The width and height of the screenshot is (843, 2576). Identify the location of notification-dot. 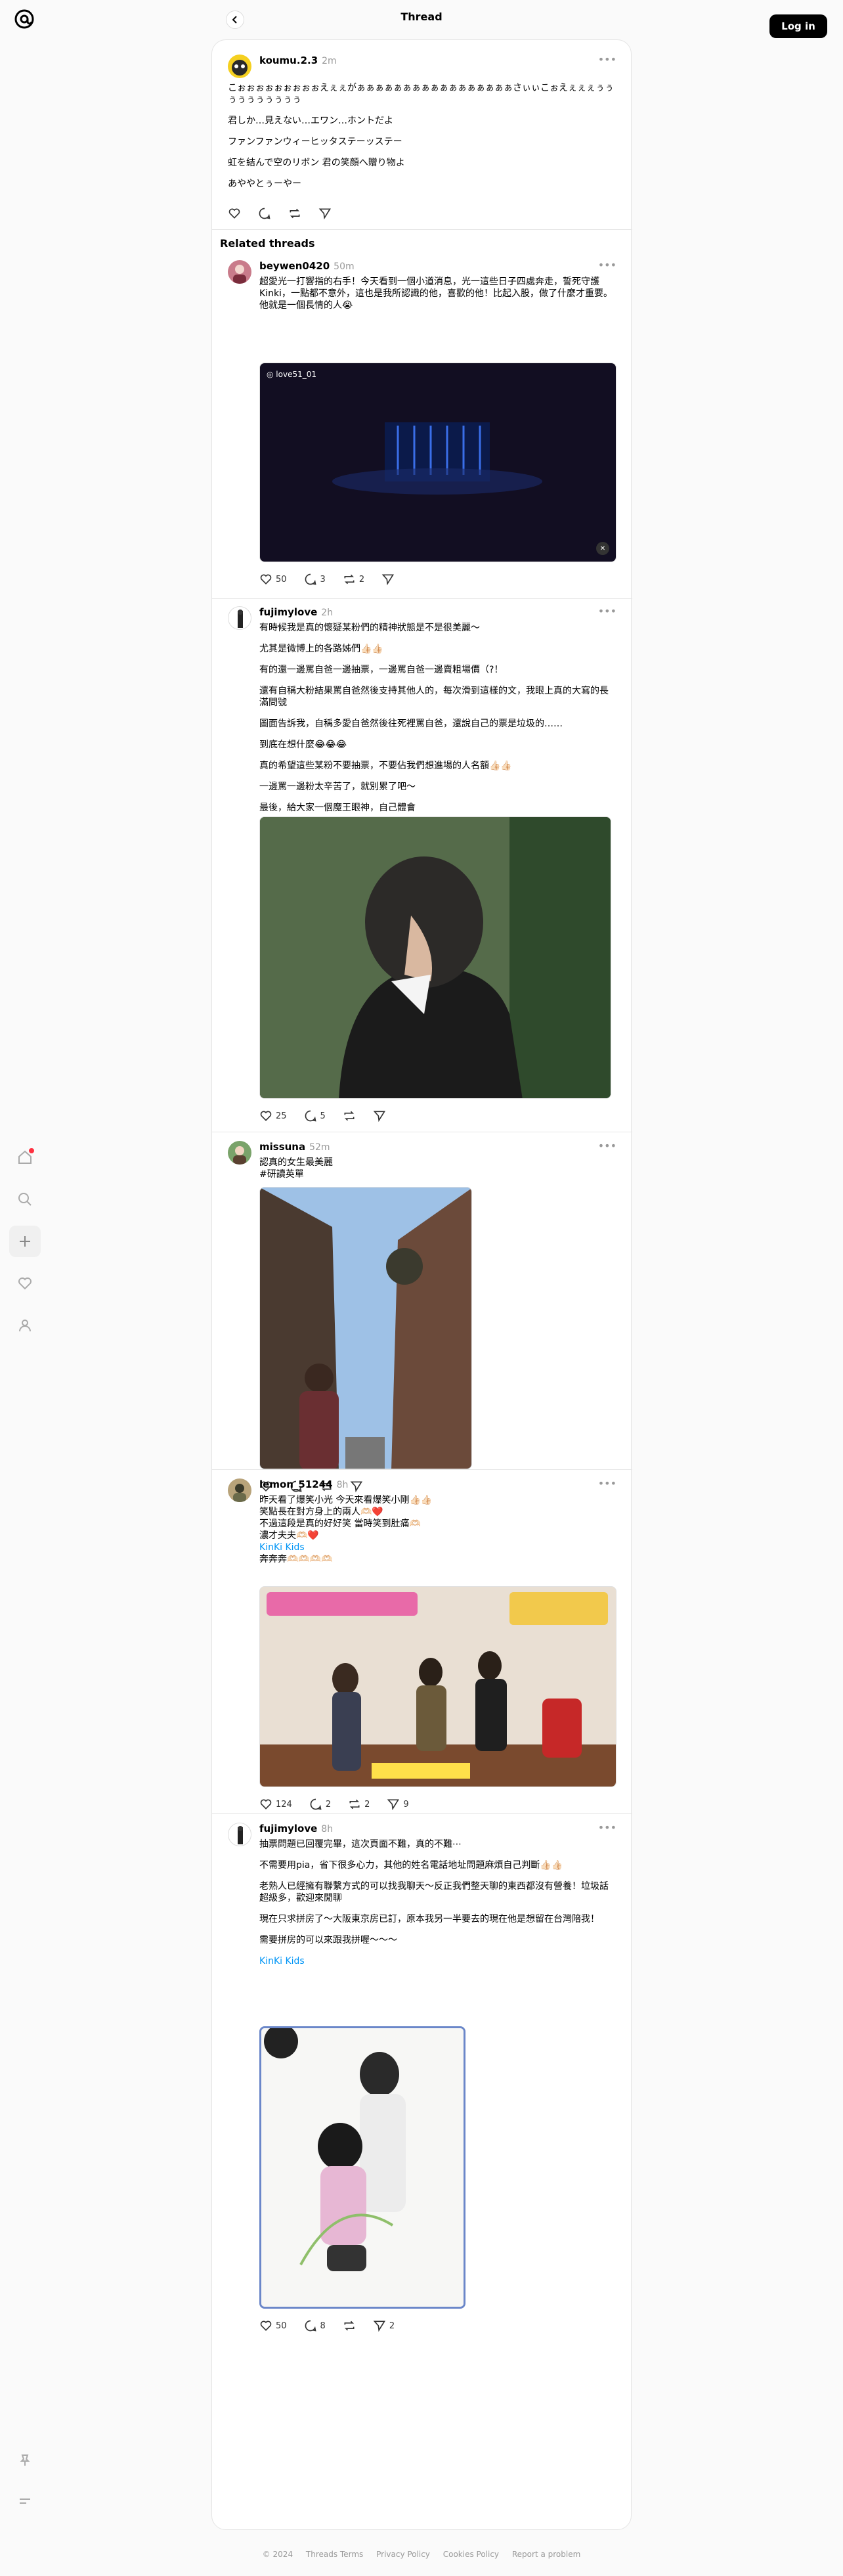
(31, 1150).